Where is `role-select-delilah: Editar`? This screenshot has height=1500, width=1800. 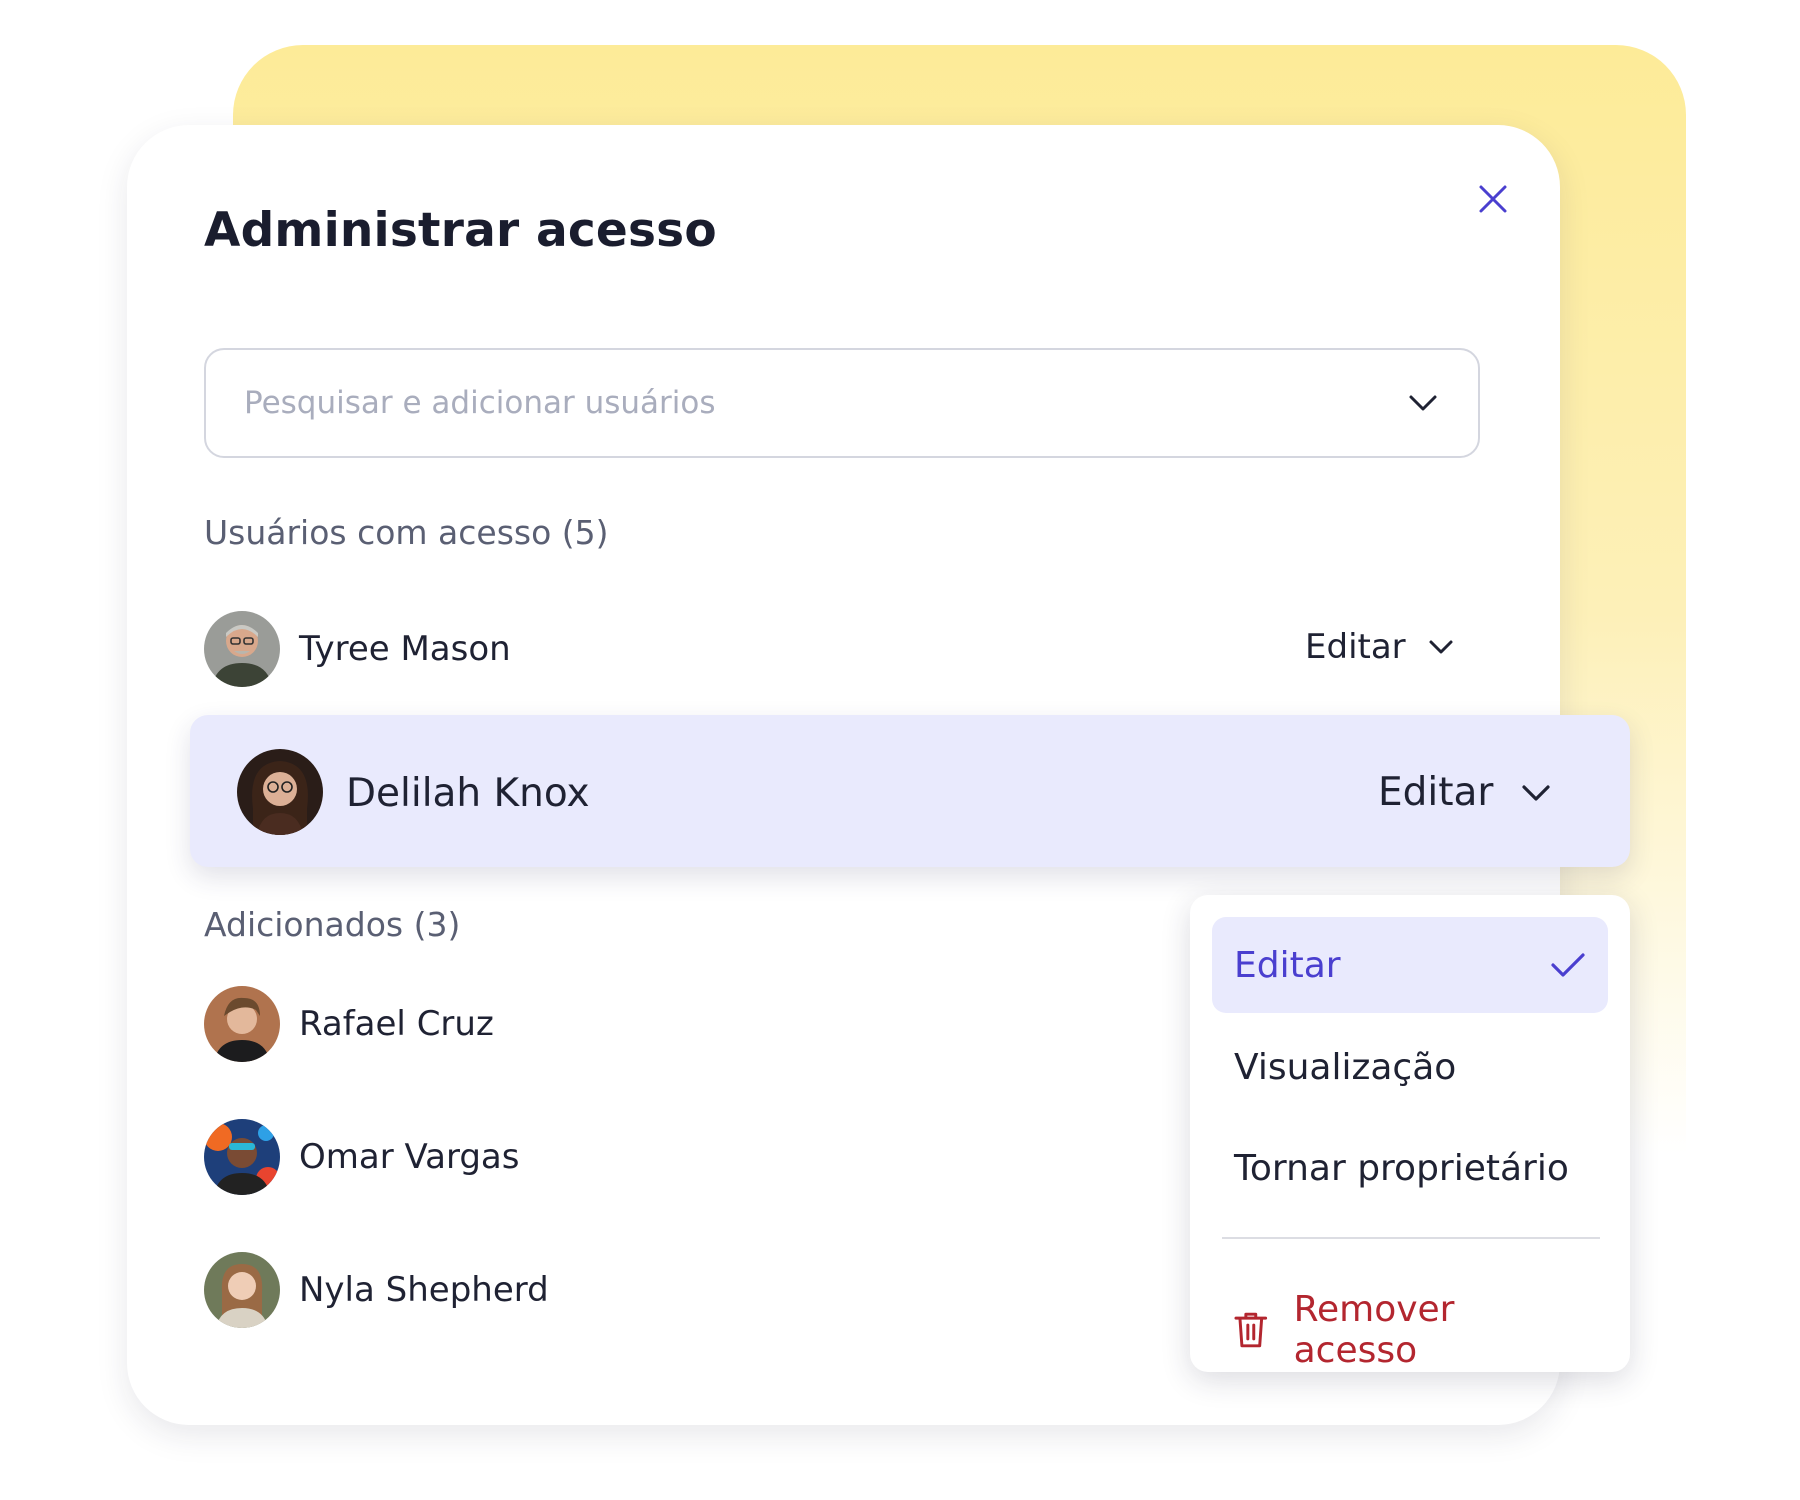
role-select-delilah: Editar is located at coordinates (1464, 792).